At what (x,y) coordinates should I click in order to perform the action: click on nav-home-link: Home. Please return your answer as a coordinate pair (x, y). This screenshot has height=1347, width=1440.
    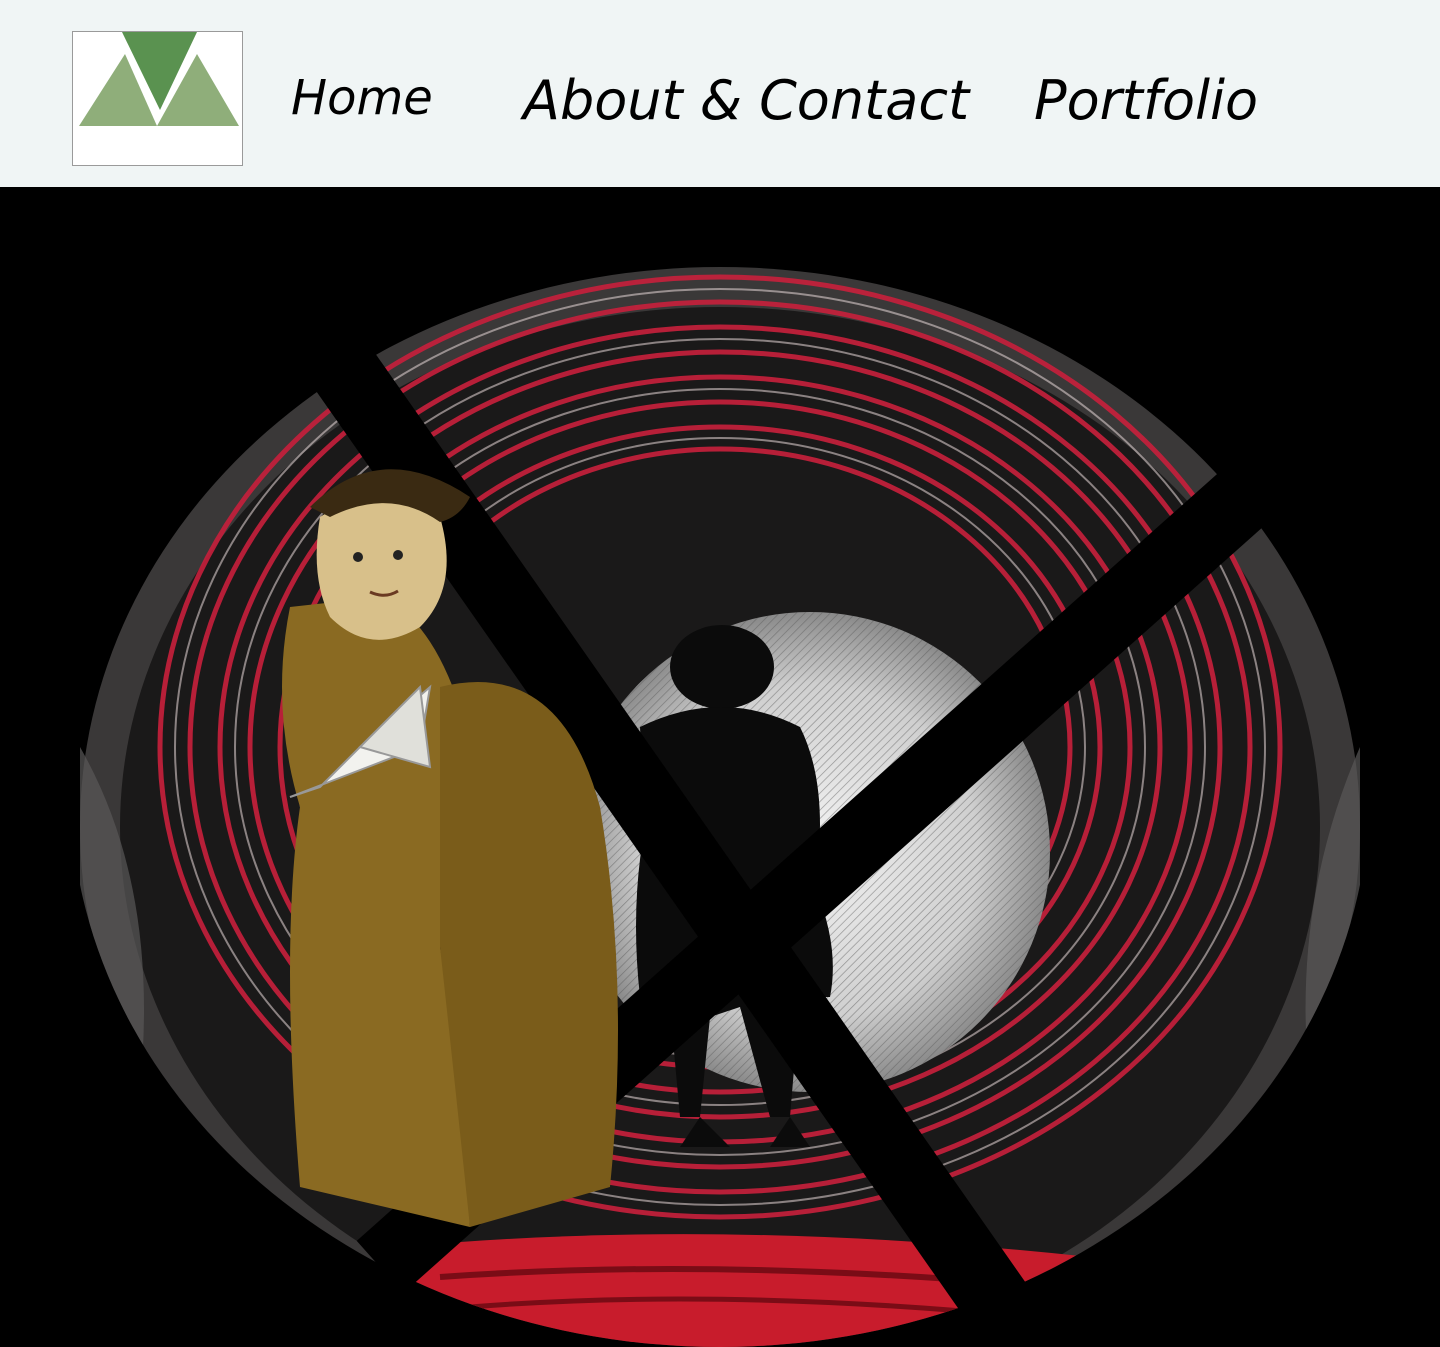
    Looking at the image, I should click on (362, 98).